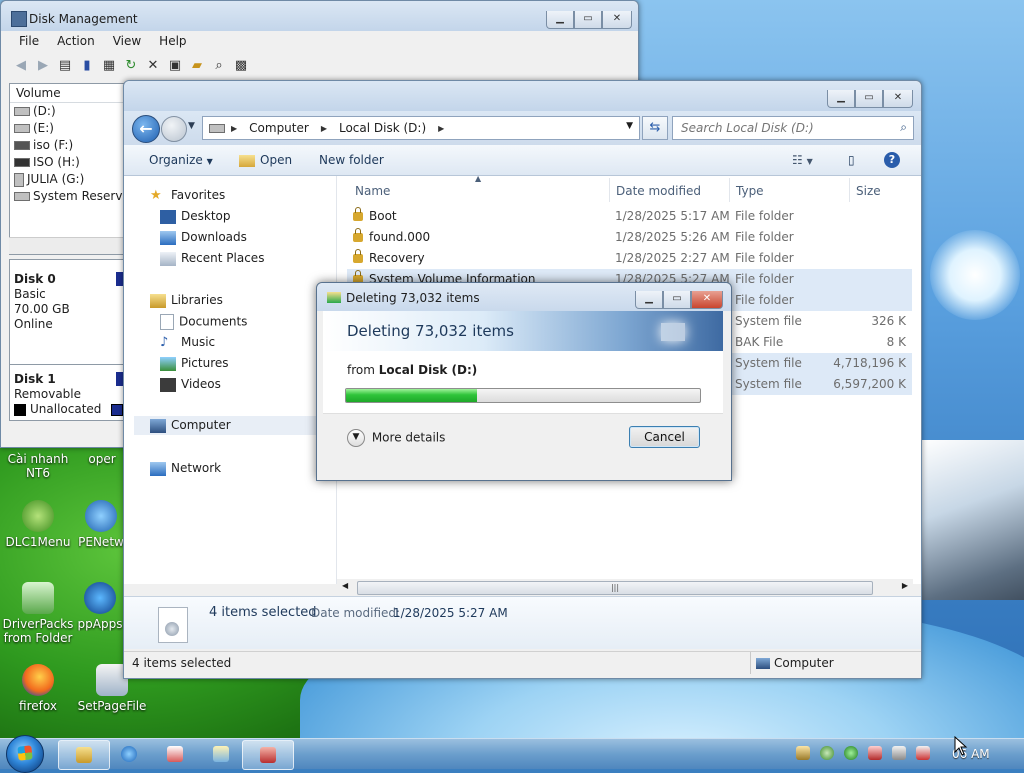 Image resolution: width=1024 pixels, height=773 pixels. Describe the element at coordinates (658, 191) in the screenshot. I see `column-date-modified: Date modified` at that location.